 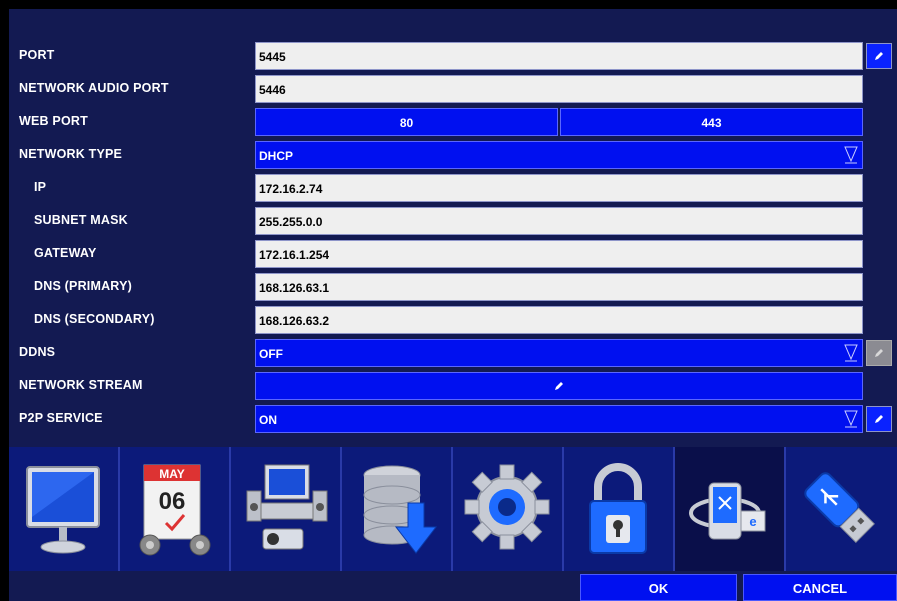 What do you see at coordinates (37, 352) in the screenshot?
I see `setting-label: DDNS` at bounding box center [37, 352].